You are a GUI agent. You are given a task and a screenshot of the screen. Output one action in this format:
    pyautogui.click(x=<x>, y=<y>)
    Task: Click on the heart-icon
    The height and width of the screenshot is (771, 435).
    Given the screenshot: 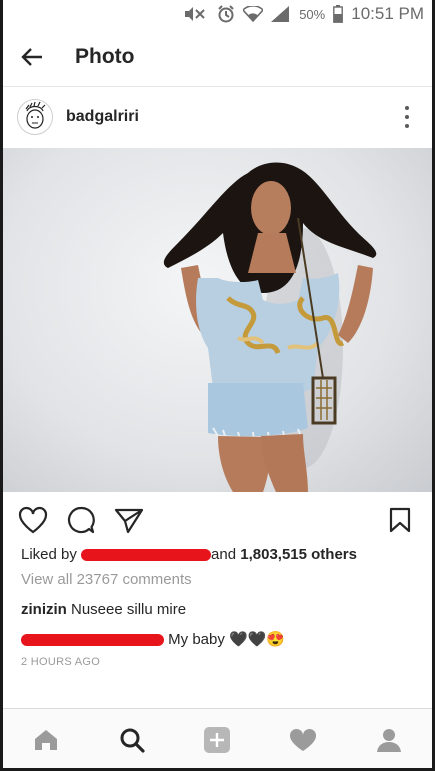 What is the action you would take?
    pyautogui.click(x=303, y=739)
    